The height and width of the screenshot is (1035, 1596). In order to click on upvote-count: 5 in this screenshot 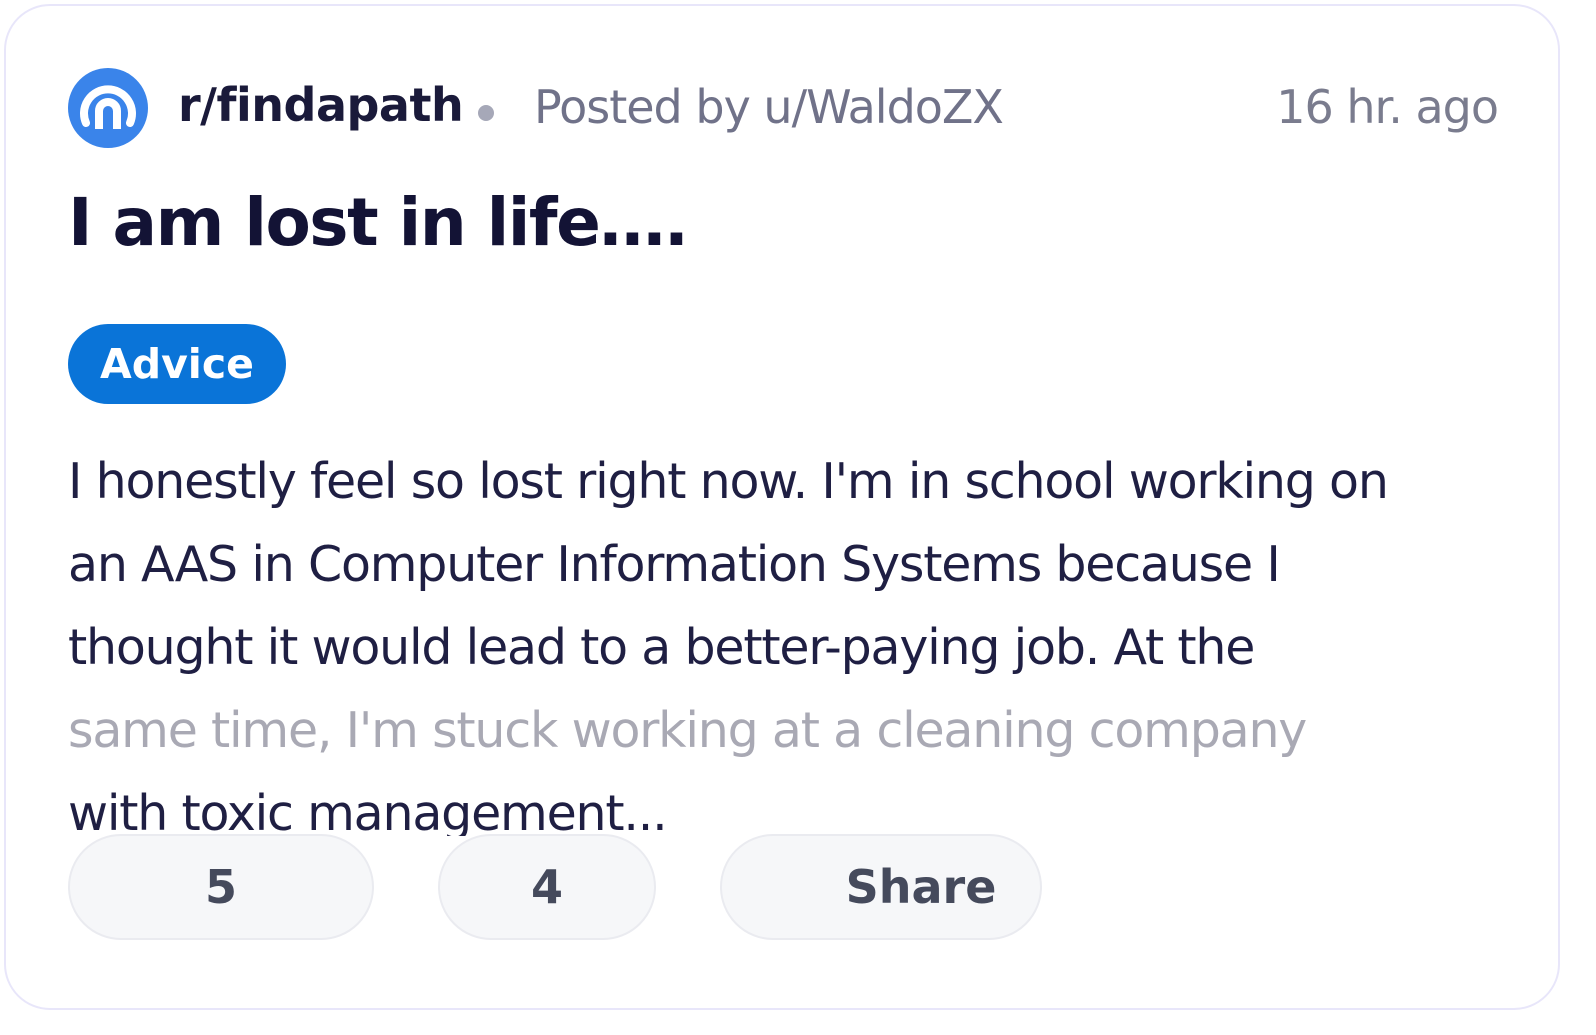, I will do `click(220, 887)`.